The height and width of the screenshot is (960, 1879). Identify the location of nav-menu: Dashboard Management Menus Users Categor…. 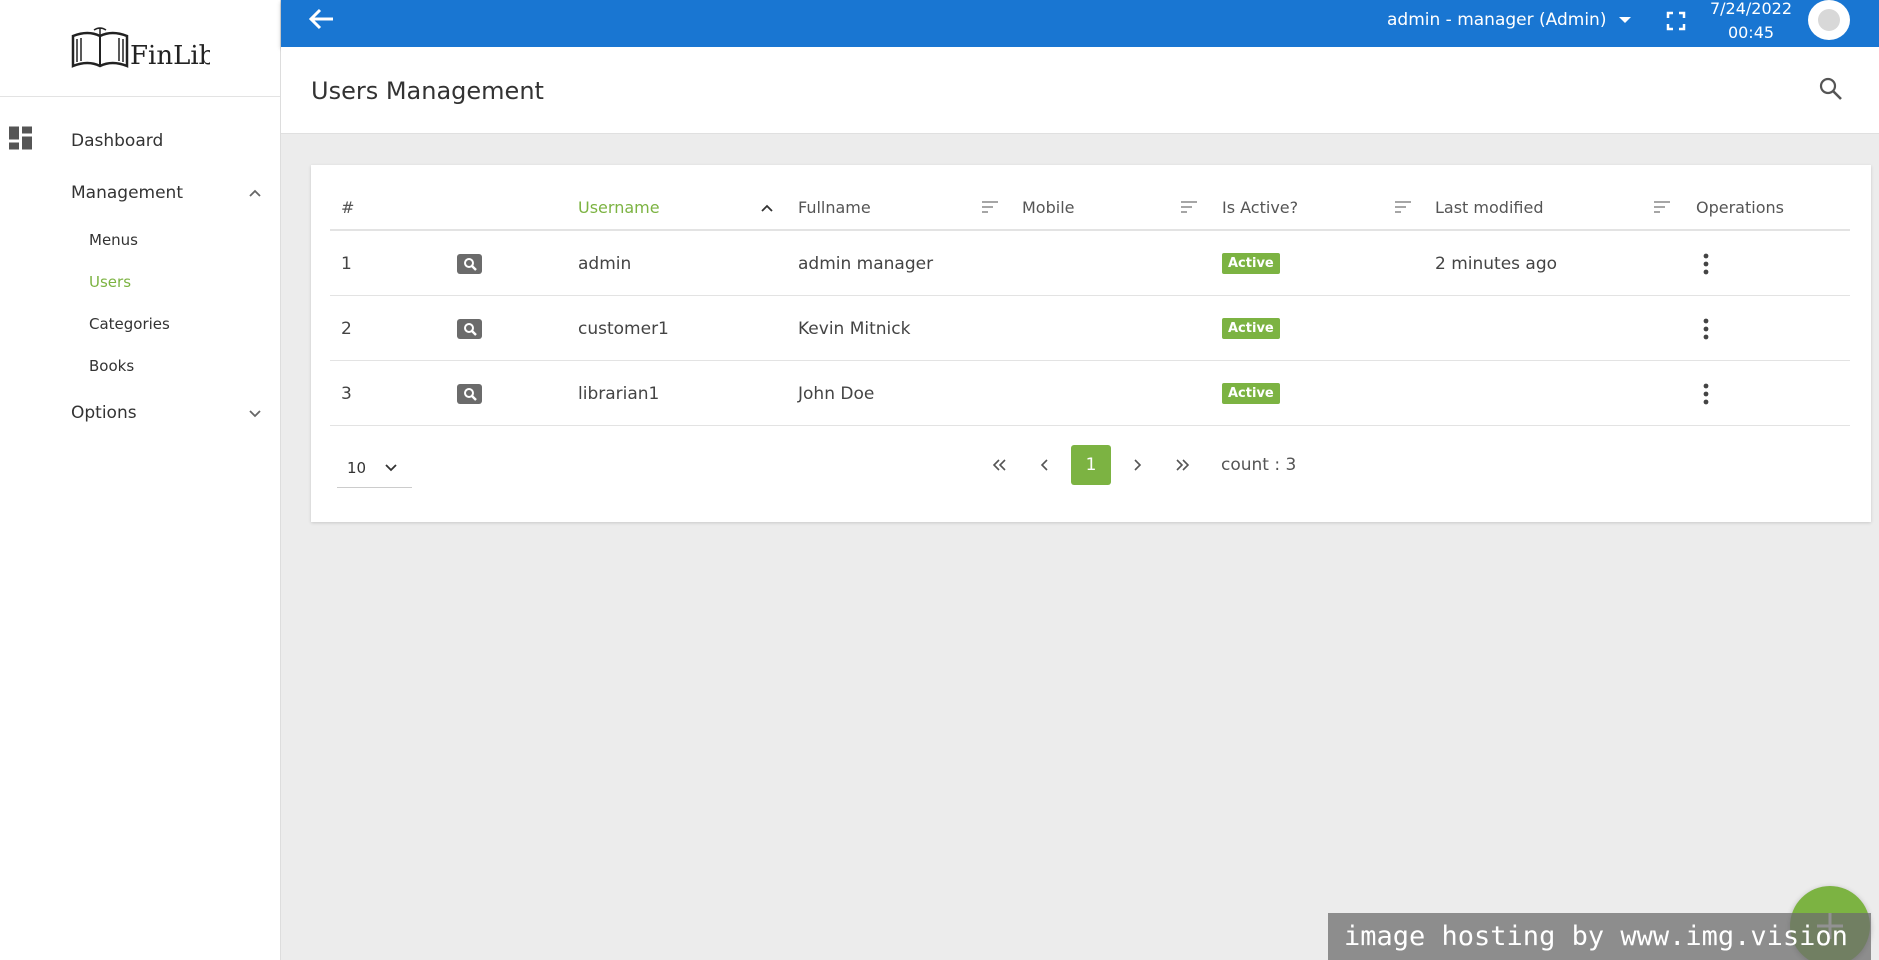
(140, 268).